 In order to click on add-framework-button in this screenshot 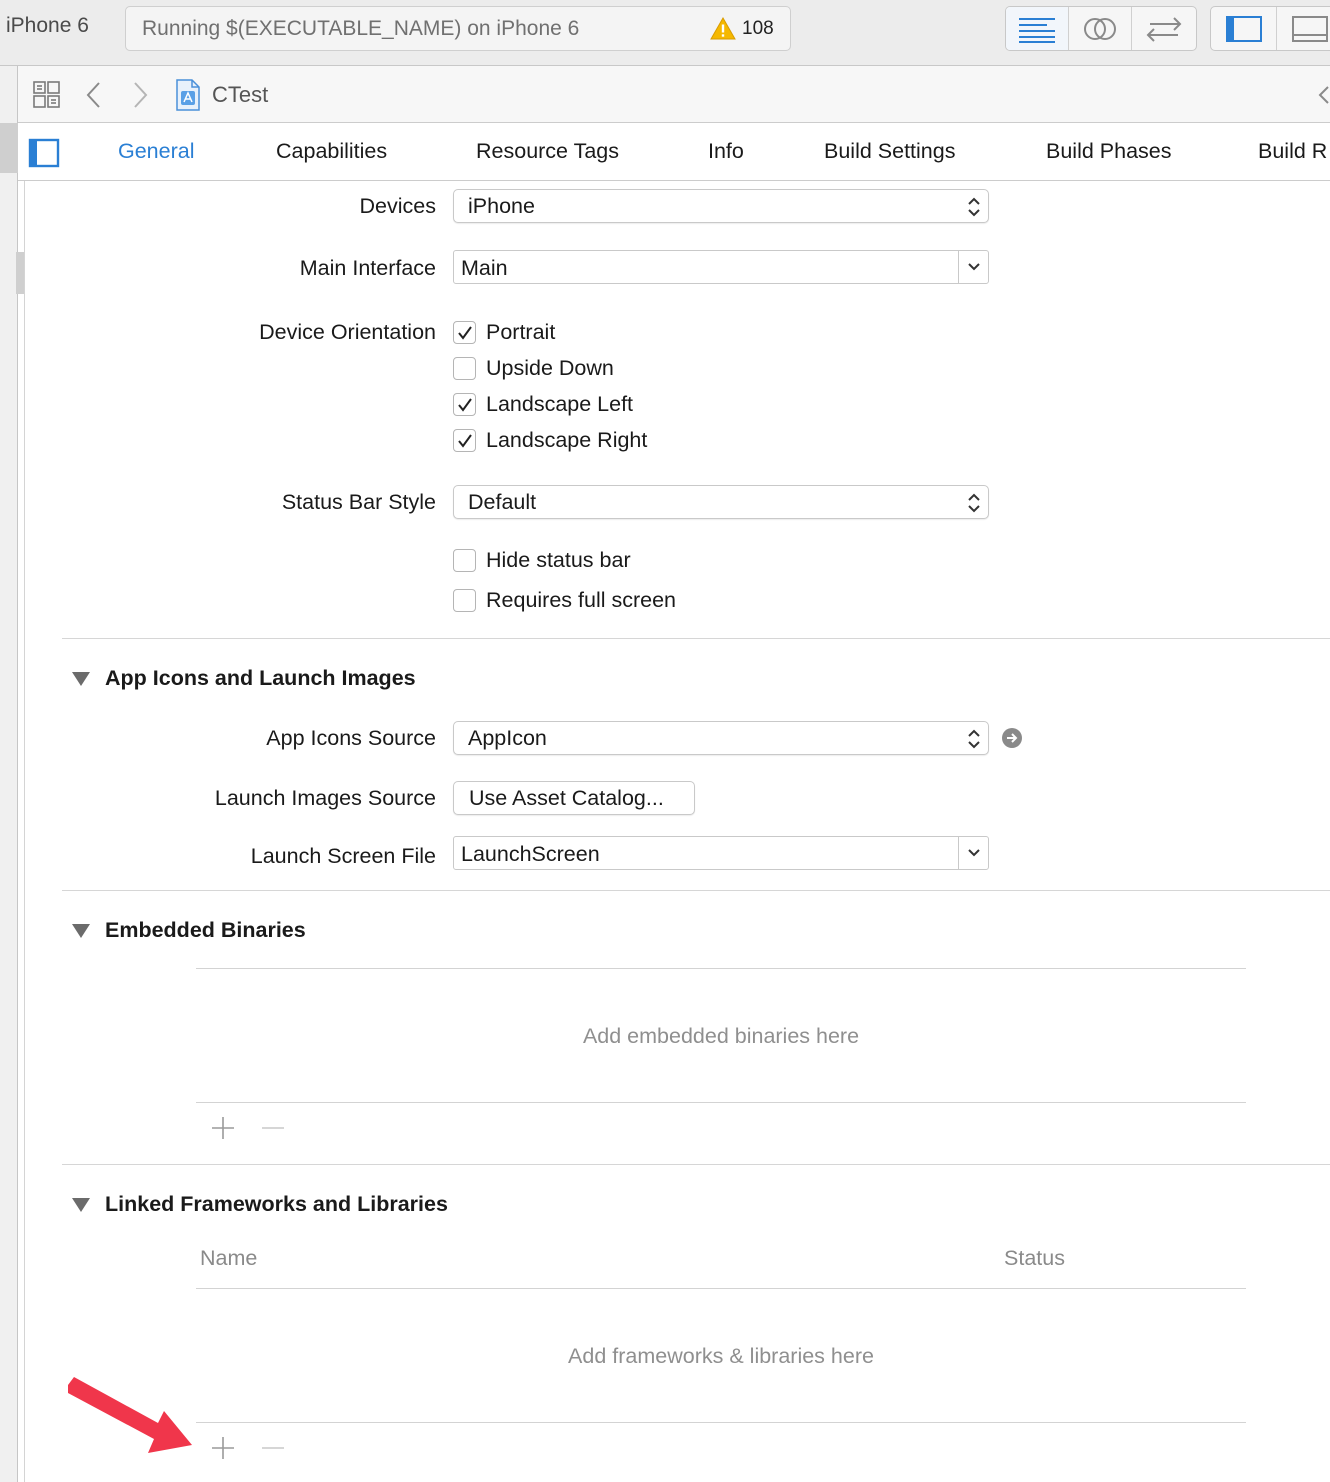, I will do `click(223, 1450)`.